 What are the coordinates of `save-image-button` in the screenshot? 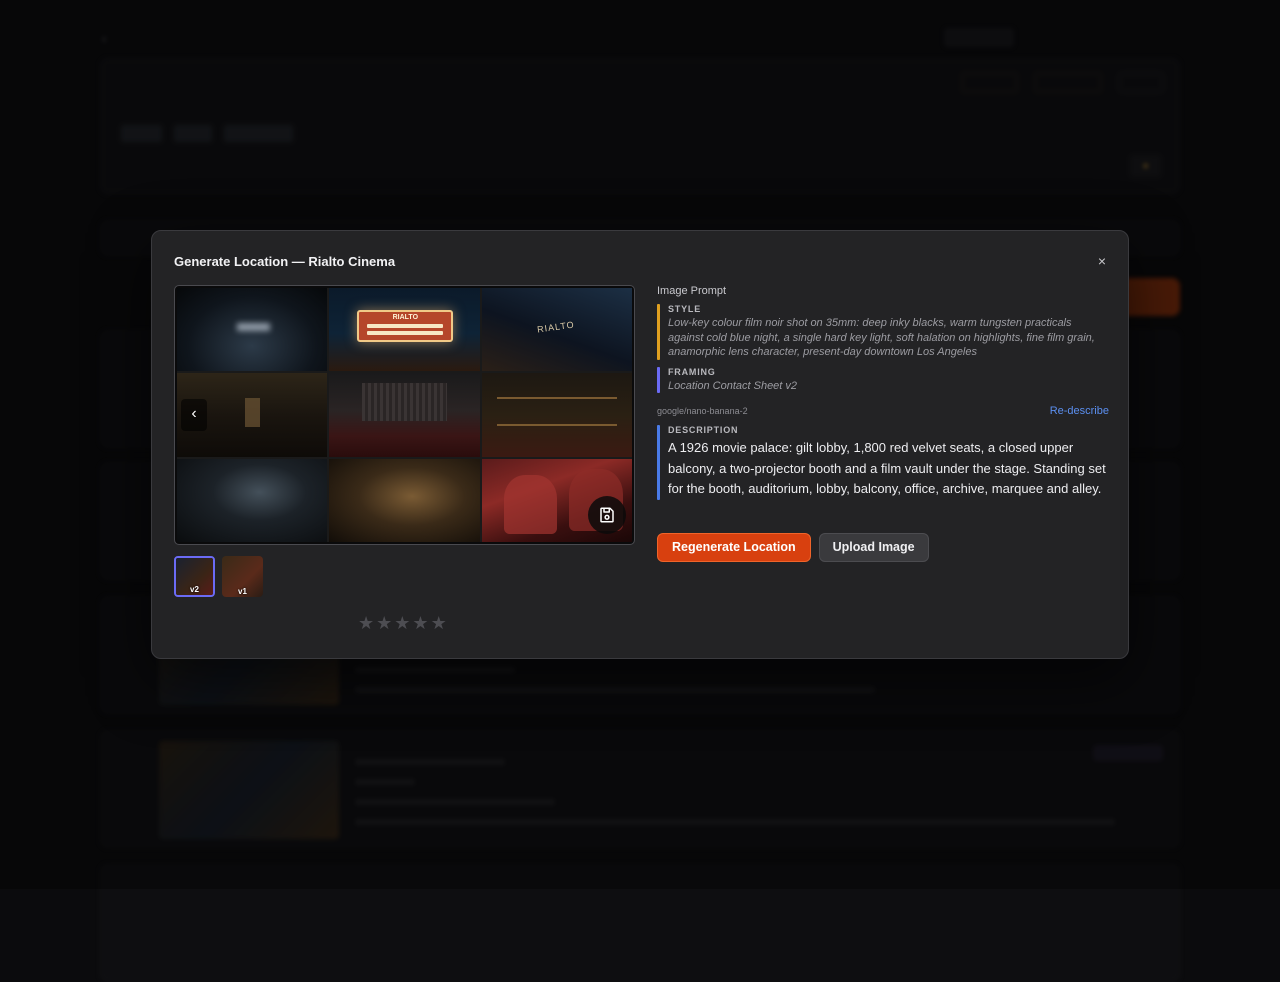 It's located at (607, 515).